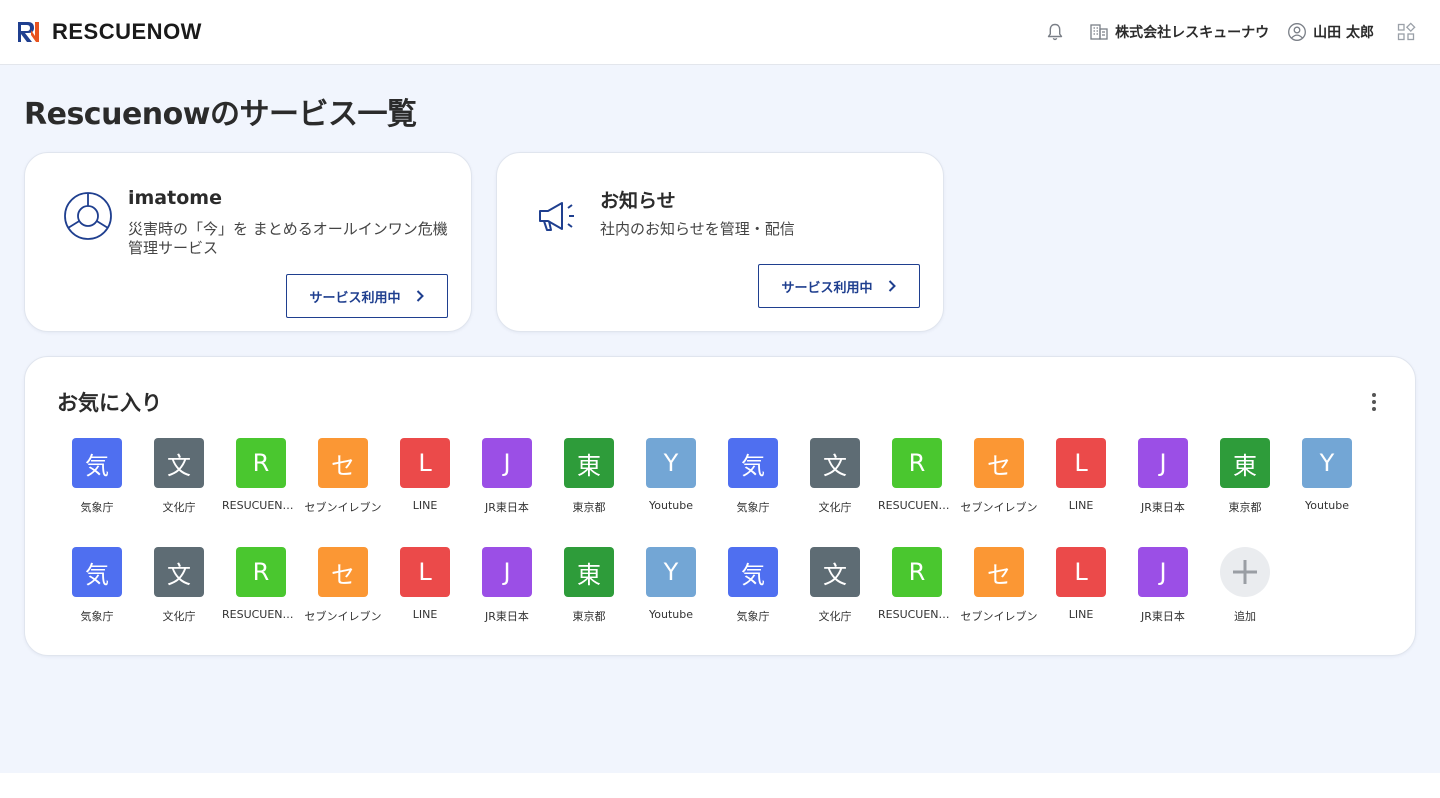  I want to click on service-card-notice: お知らせ 社内のお知らせを管理・配信 サービス利用中, so click(720, 242).